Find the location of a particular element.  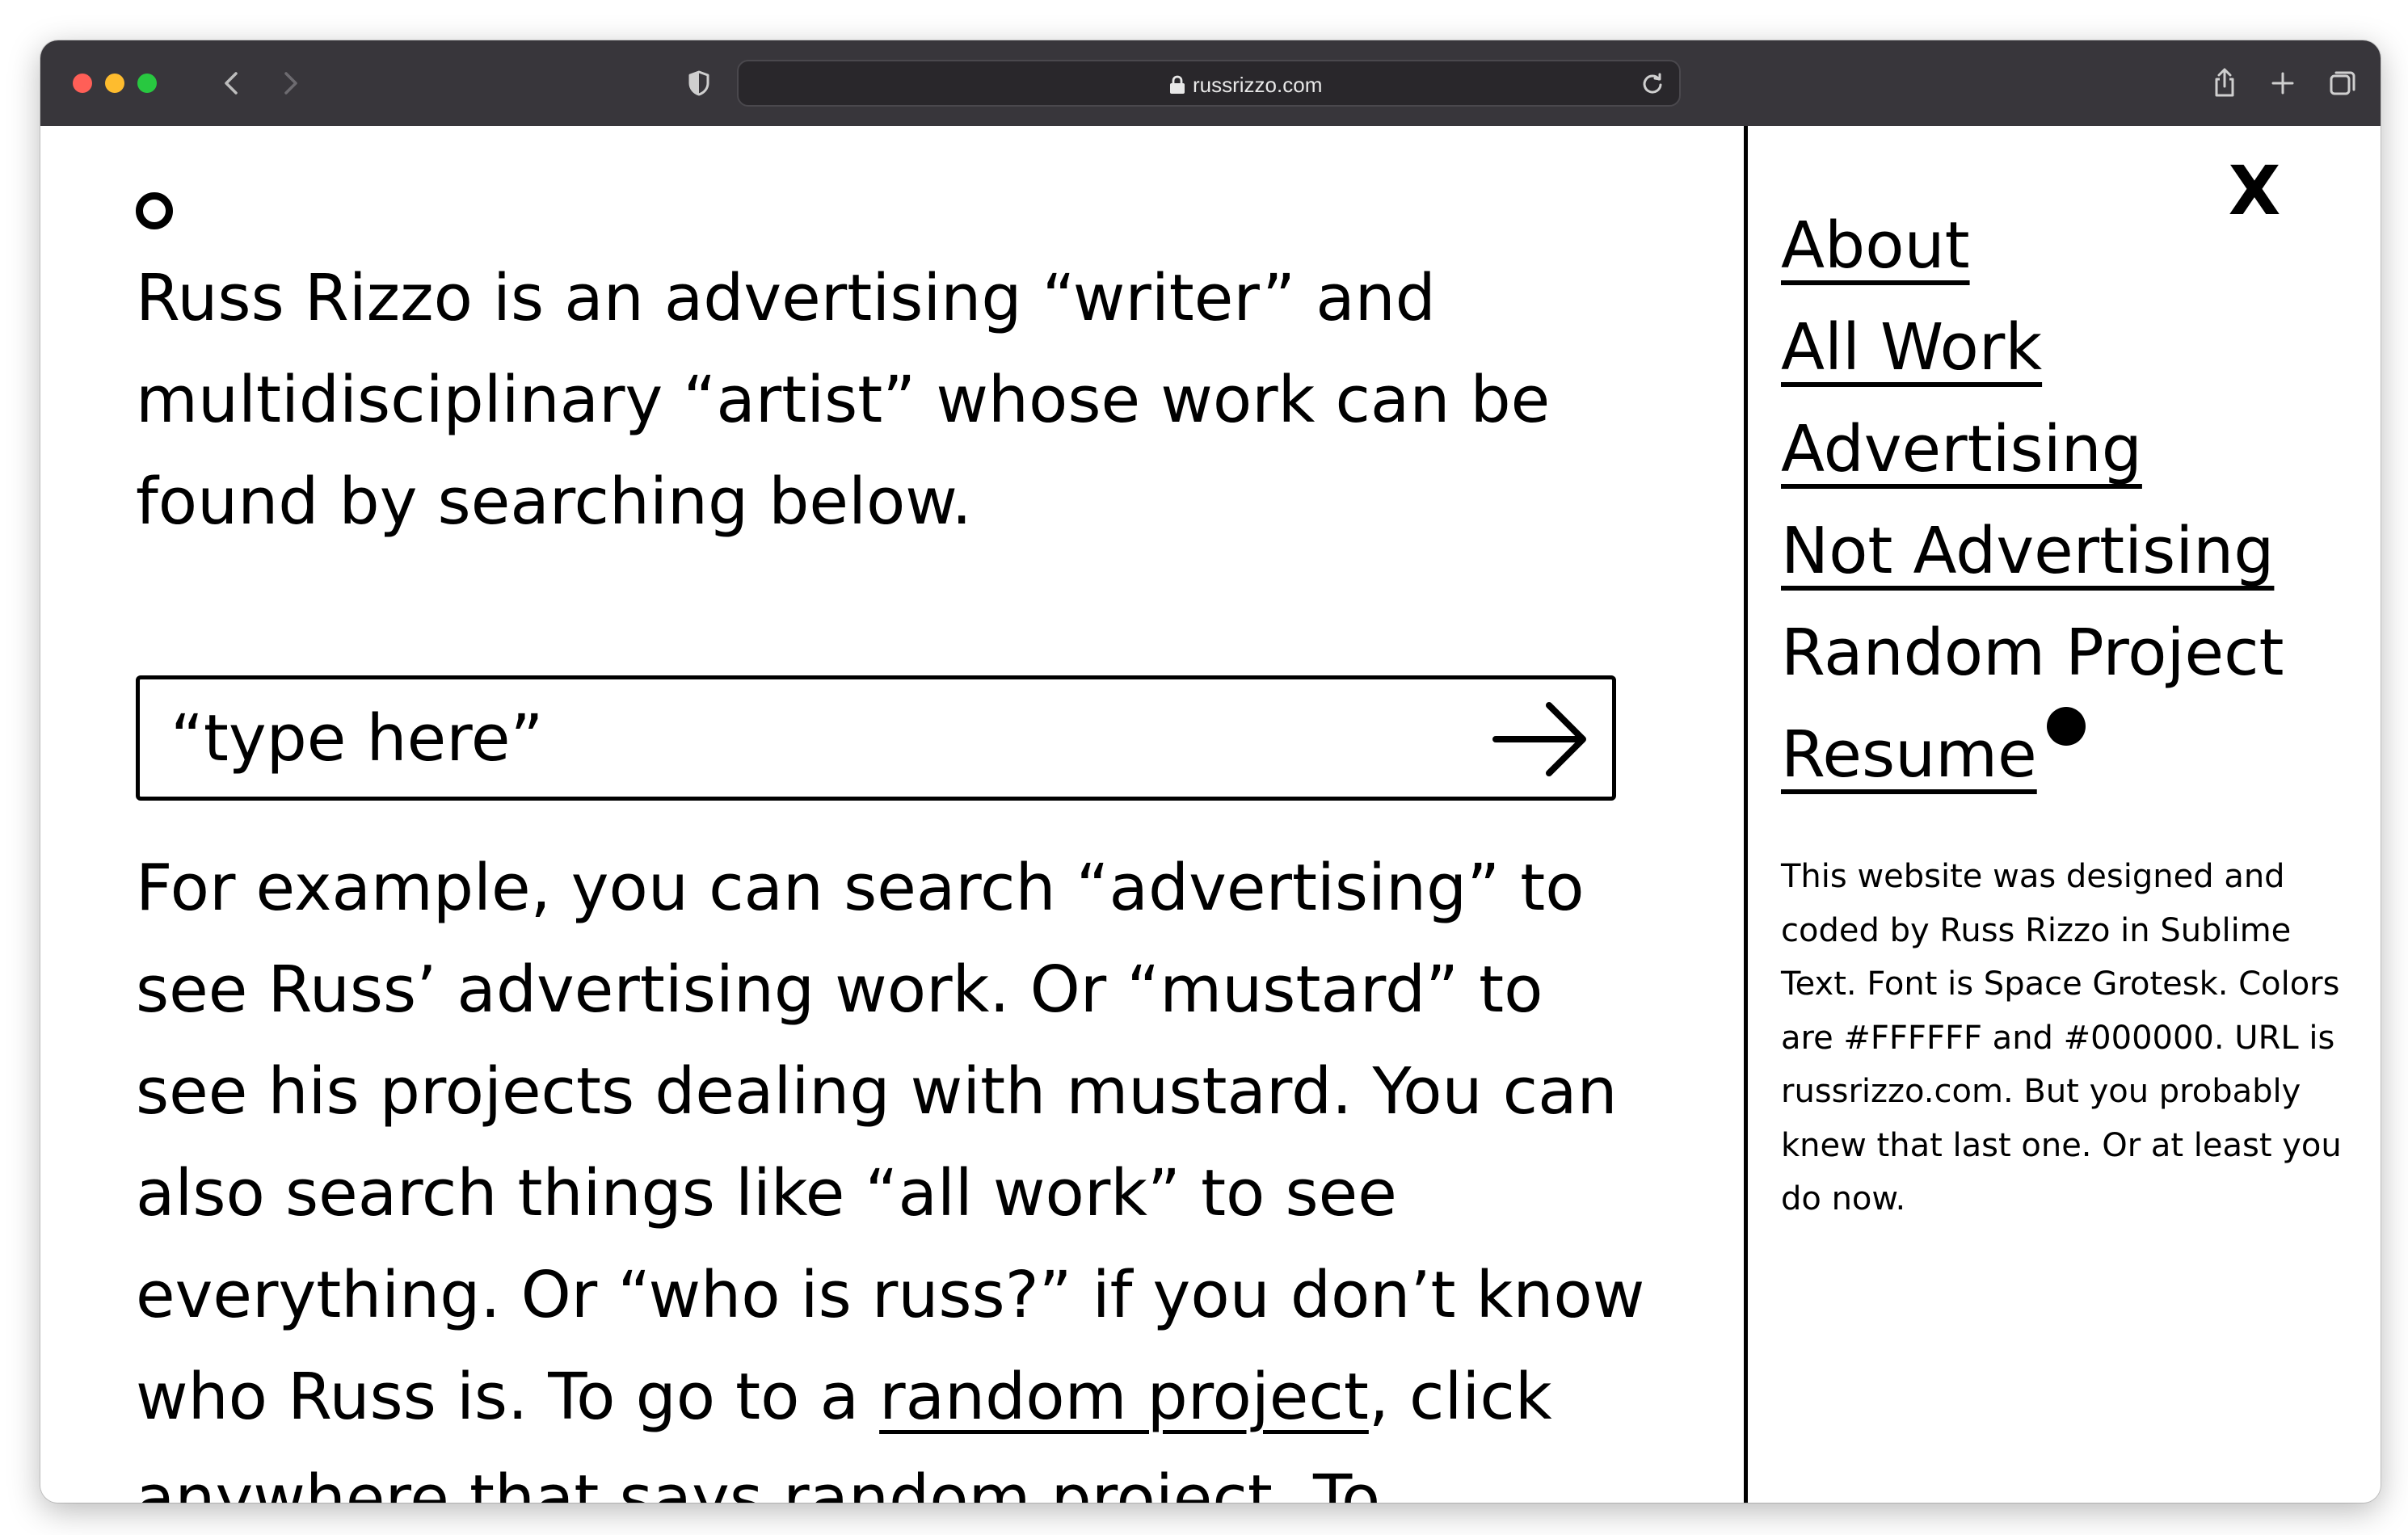

new-tab-button is located at coordinates (2282, 84).